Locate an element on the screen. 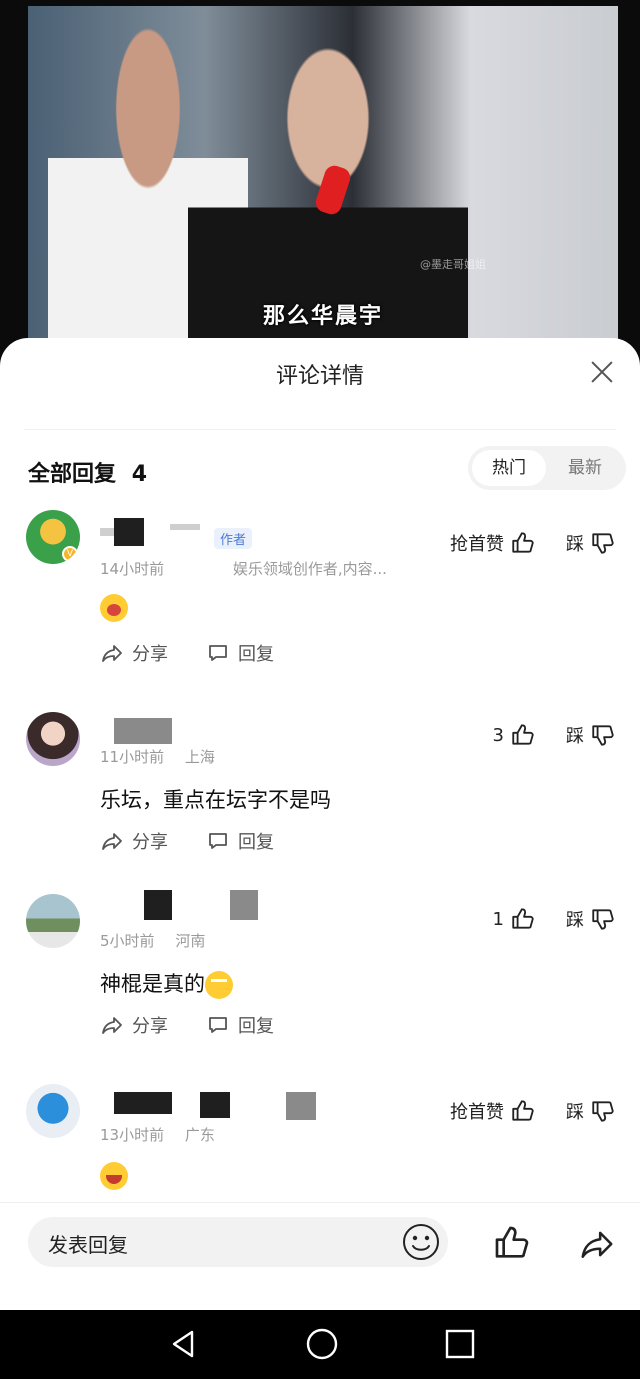 The image size is (640, 1379). comment-location: 河南 is located at coordinates (190, 941).